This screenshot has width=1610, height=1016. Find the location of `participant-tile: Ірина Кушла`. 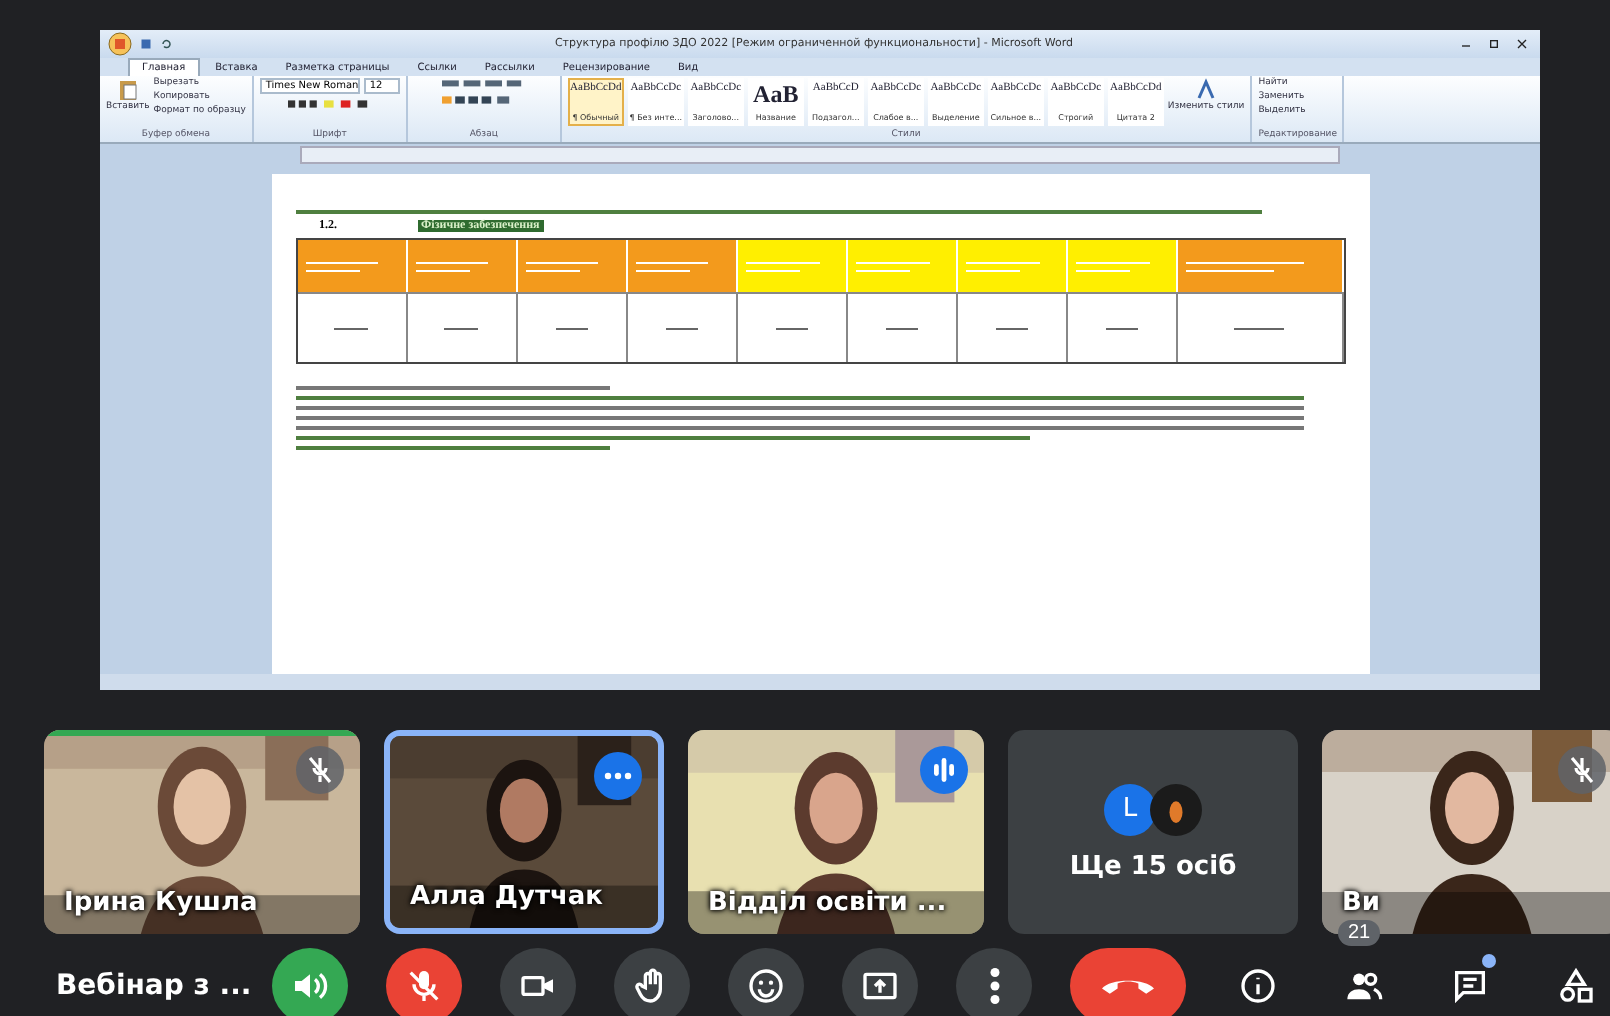

participant-tile: Ірина Кушла is located at coordinates (202, 832).